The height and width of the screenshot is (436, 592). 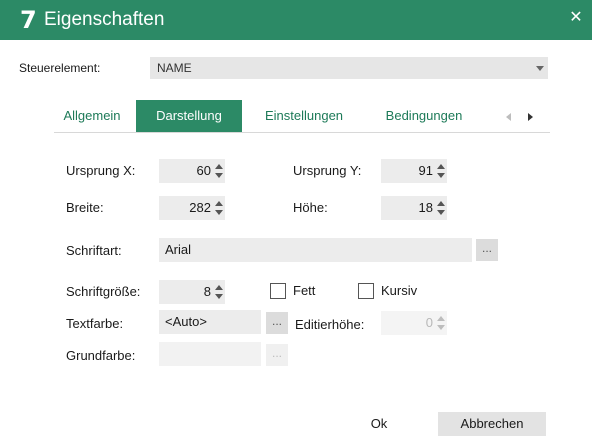 What do you see at coordinates (530, 117) in the screenshot?
I see `tab-scroll-right-icon` at bounding box center [530, 117].